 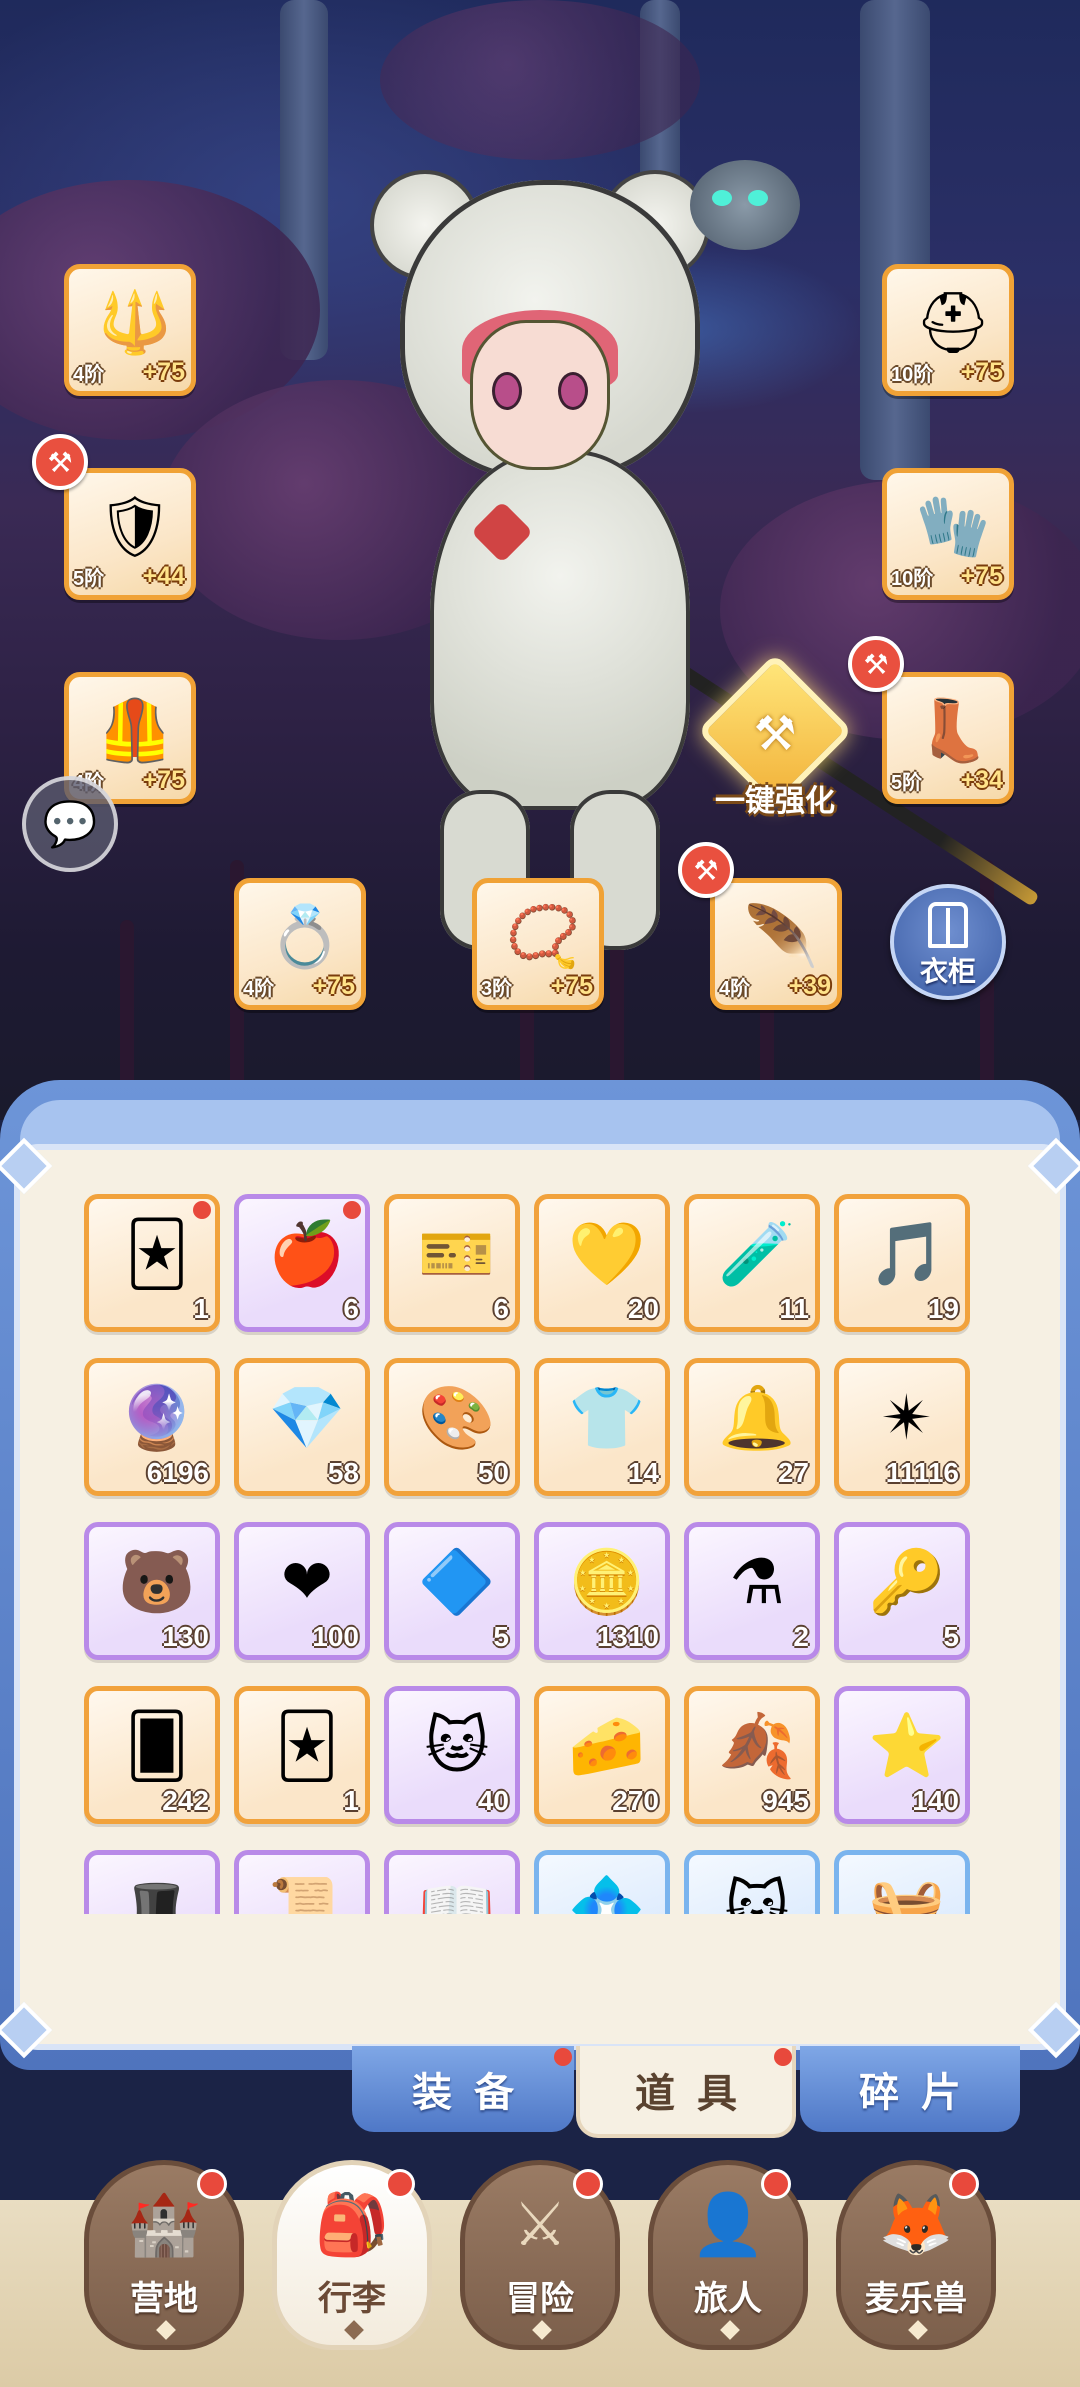 What do you see at coordinates (697, 2094) in the screenshot?
I see `tab-label: 道具` at bounding box center [697, 2094].